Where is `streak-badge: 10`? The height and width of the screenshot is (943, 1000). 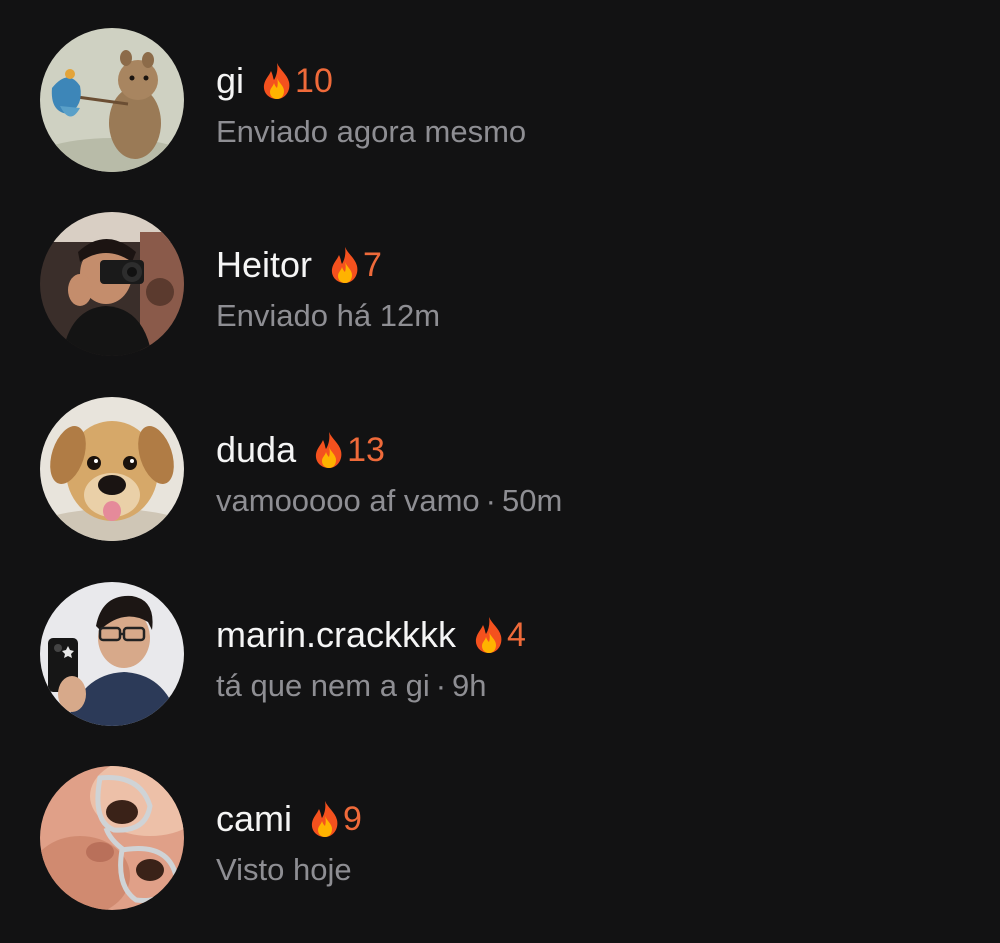
streak-badge: 10 is located at coordinates (296, 81).